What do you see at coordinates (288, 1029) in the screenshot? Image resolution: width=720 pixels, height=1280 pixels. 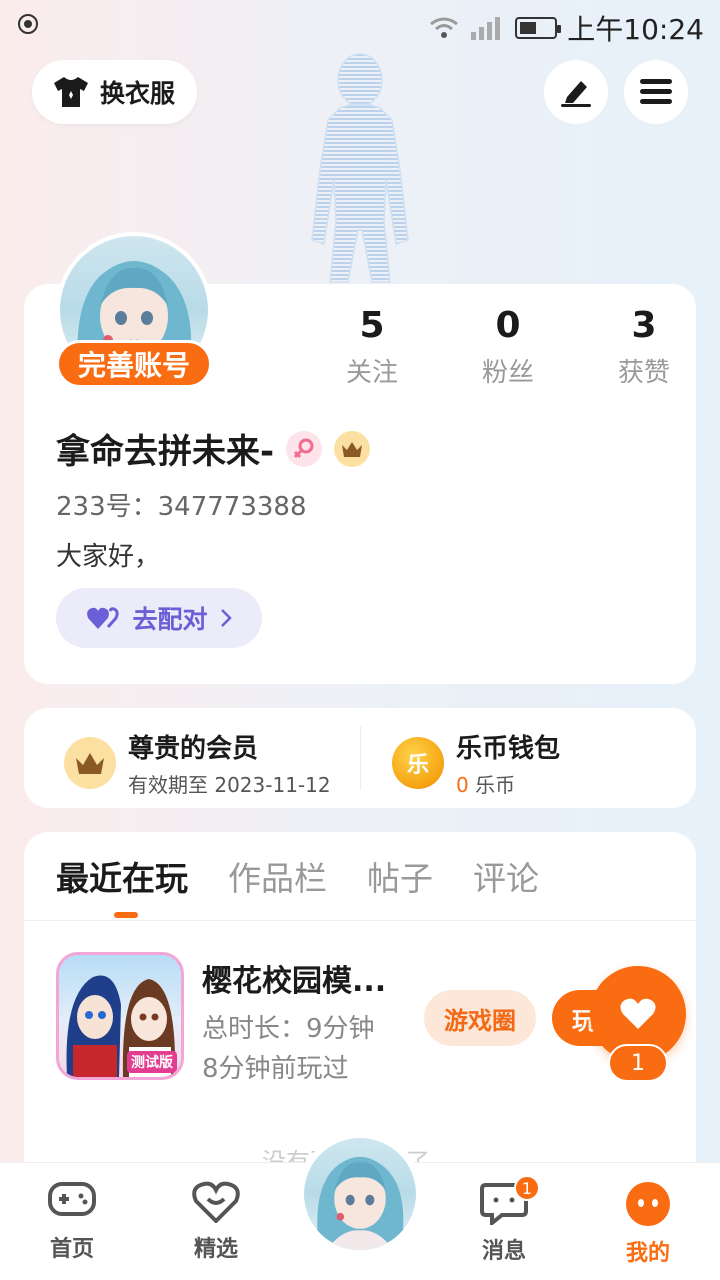 I see `play-duration: 总时长：9分钟` at bounding box center [288, 1029].